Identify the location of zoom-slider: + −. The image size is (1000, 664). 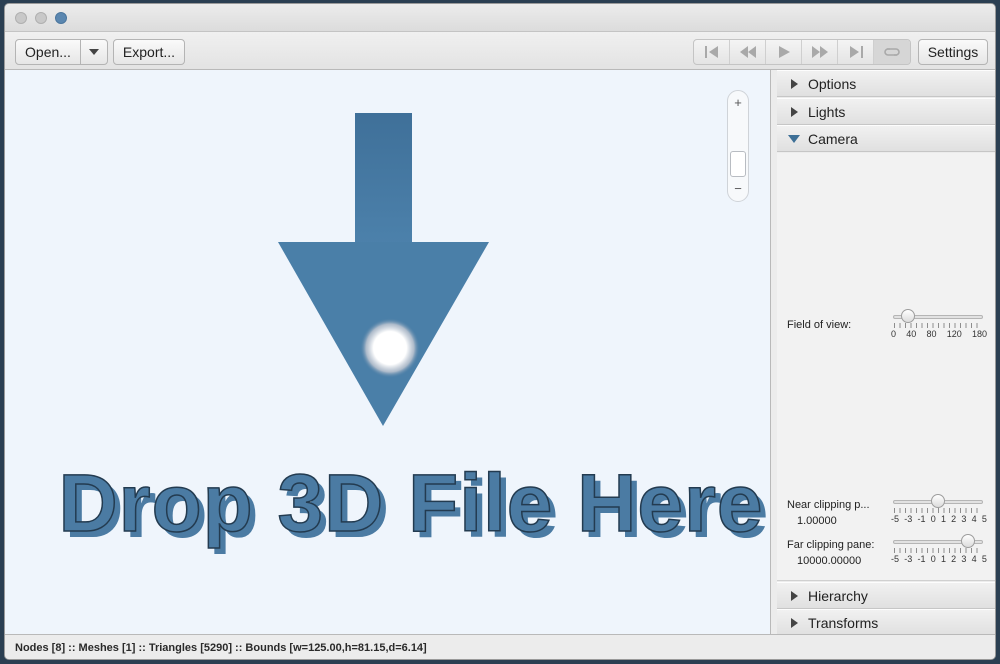
(738, 146).